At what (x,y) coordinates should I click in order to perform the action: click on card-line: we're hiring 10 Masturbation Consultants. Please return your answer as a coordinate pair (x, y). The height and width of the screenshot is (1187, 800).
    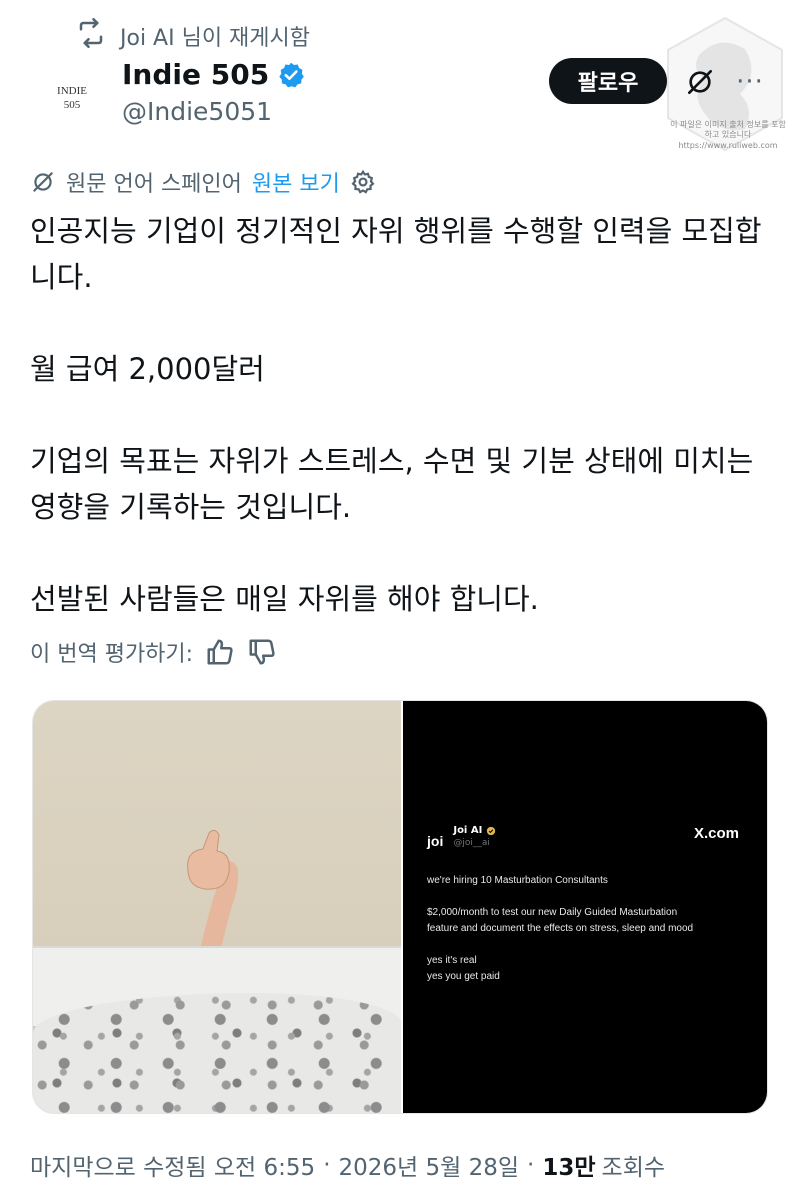
    Looking at the image, I should click on (517, 880).